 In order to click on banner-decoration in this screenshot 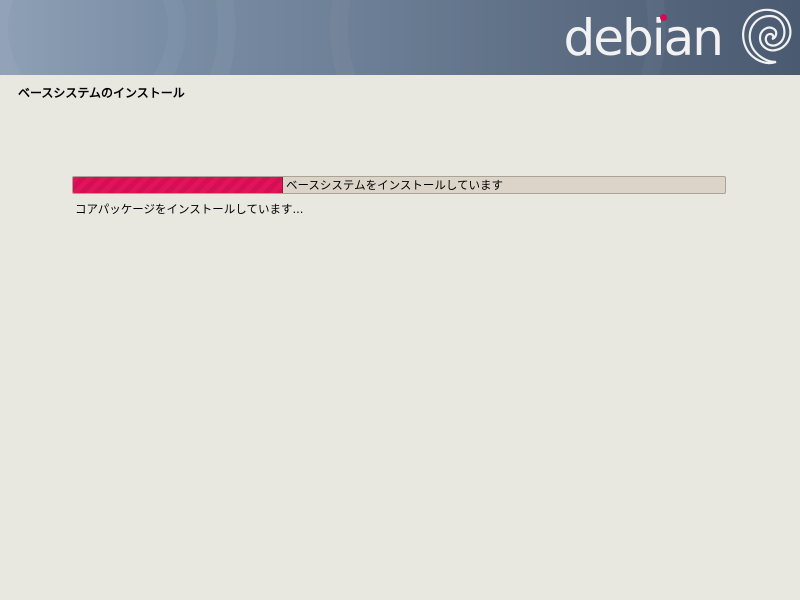, I will do `click(93, 37)`.